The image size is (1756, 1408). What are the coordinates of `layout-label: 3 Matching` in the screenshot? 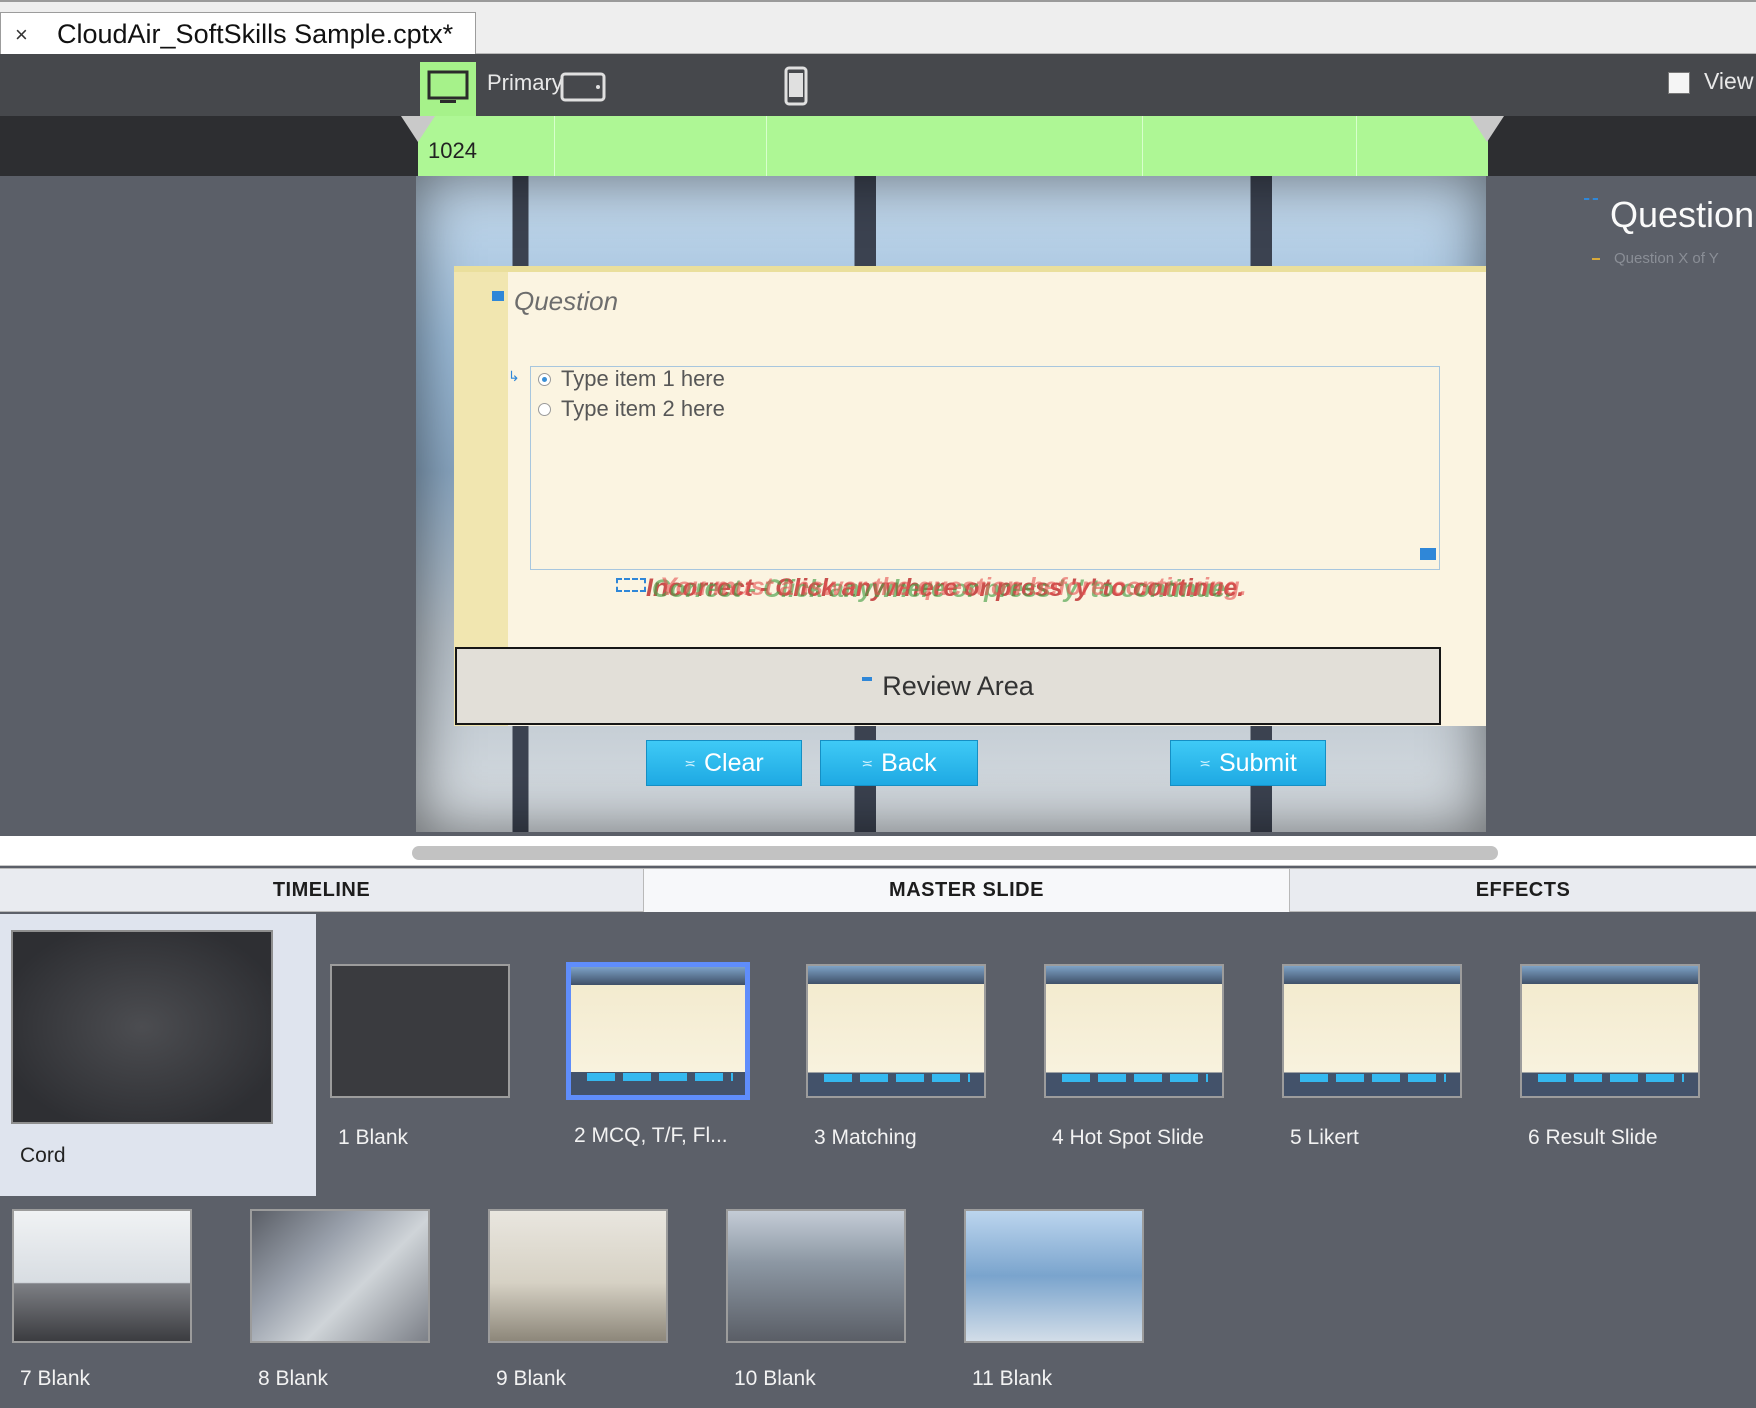 It's located at (865, 1137).